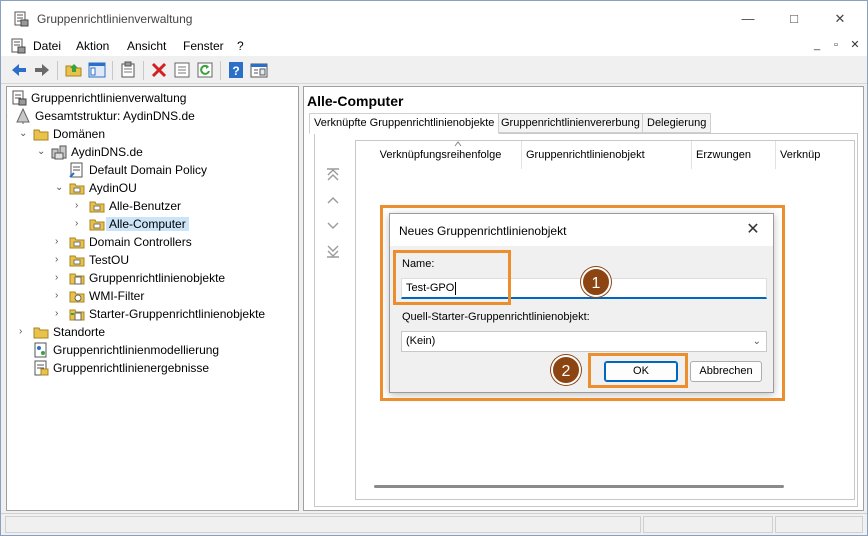  What do you see at coordinates (496, 317) in the screenshot?
I see `starter-gpo-label: Quell-Starter-Gruppenrichtlinienobjekt:` at bounding box center [496, 317].